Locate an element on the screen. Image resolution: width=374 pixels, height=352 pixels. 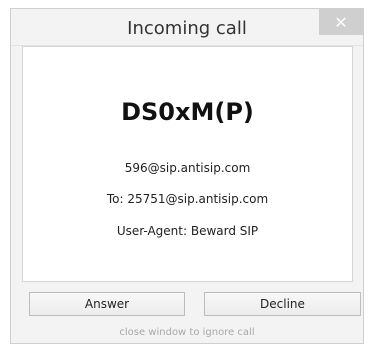
close-icon: ✕ is located at coordinates (341, 22).